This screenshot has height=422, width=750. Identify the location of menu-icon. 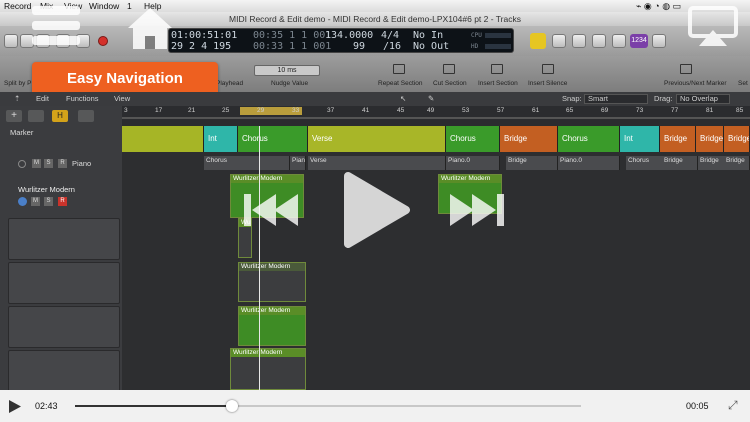
(56, 25).